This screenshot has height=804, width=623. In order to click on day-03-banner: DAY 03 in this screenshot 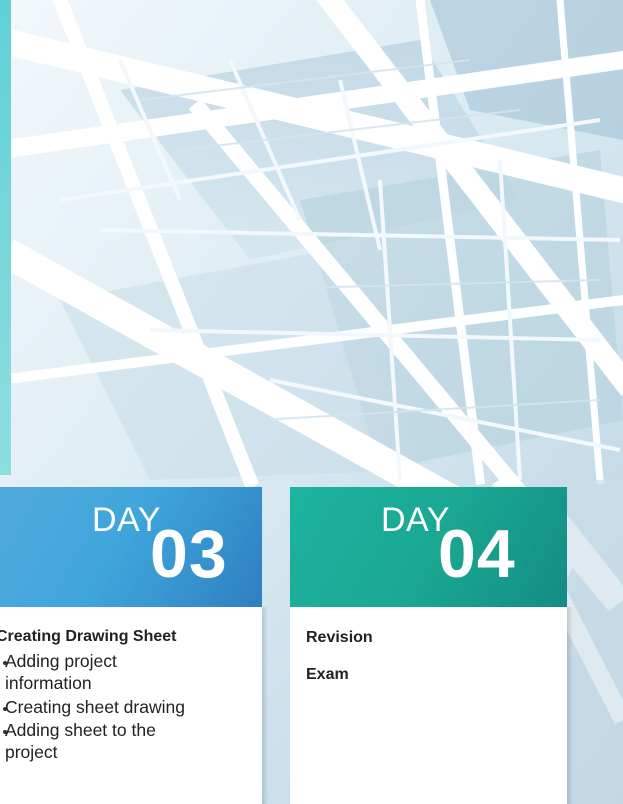, I will do `click(131, 552)`.